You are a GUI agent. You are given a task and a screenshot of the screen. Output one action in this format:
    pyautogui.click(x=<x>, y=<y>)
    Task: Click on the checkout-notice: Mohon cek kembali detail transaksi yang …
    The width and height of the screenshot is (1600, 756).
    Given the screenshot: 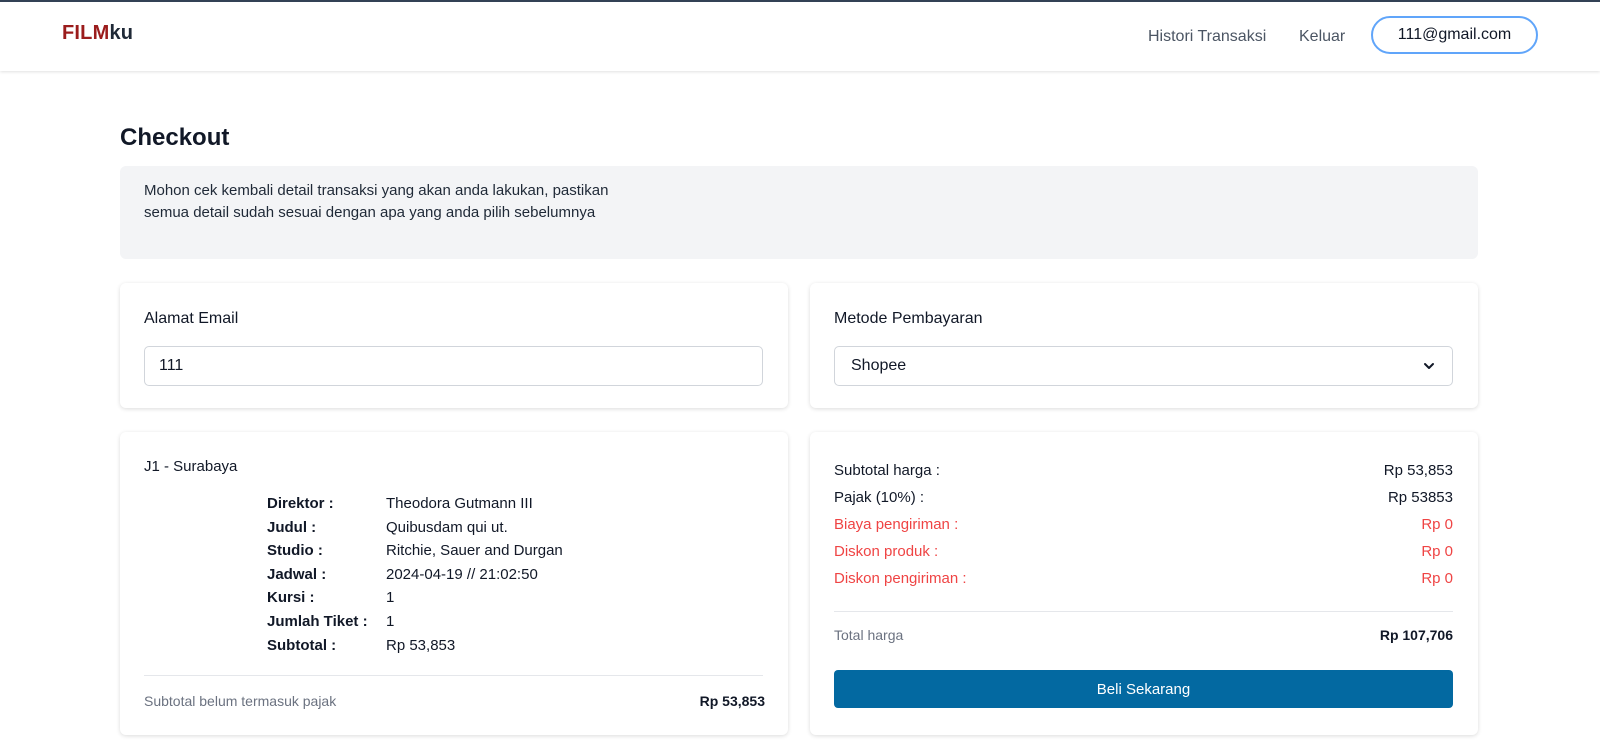 What is the action you would take?
    pyautogui.click(x=799, y=212)
    